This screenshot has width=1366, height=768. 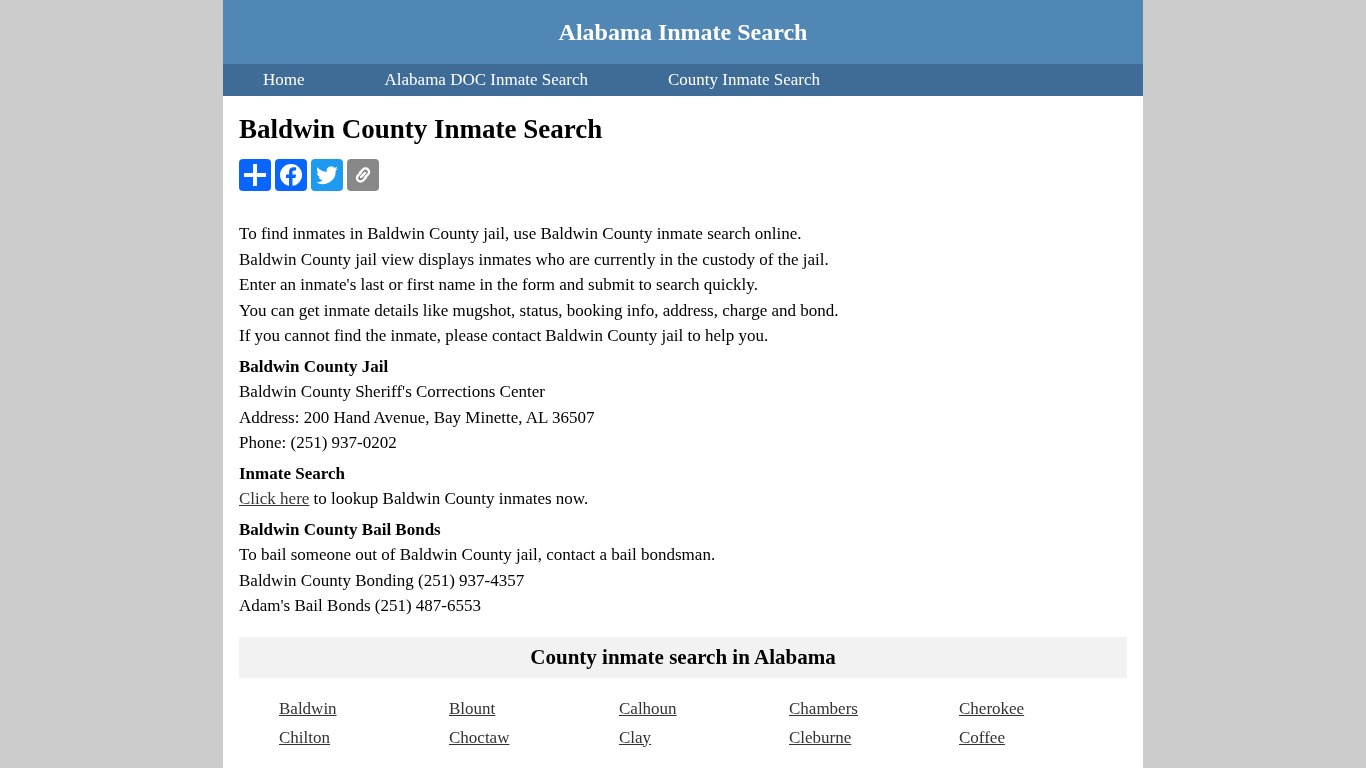 I want to click on section-heading: Baldwin County Jail, so click(x=314, y=366).